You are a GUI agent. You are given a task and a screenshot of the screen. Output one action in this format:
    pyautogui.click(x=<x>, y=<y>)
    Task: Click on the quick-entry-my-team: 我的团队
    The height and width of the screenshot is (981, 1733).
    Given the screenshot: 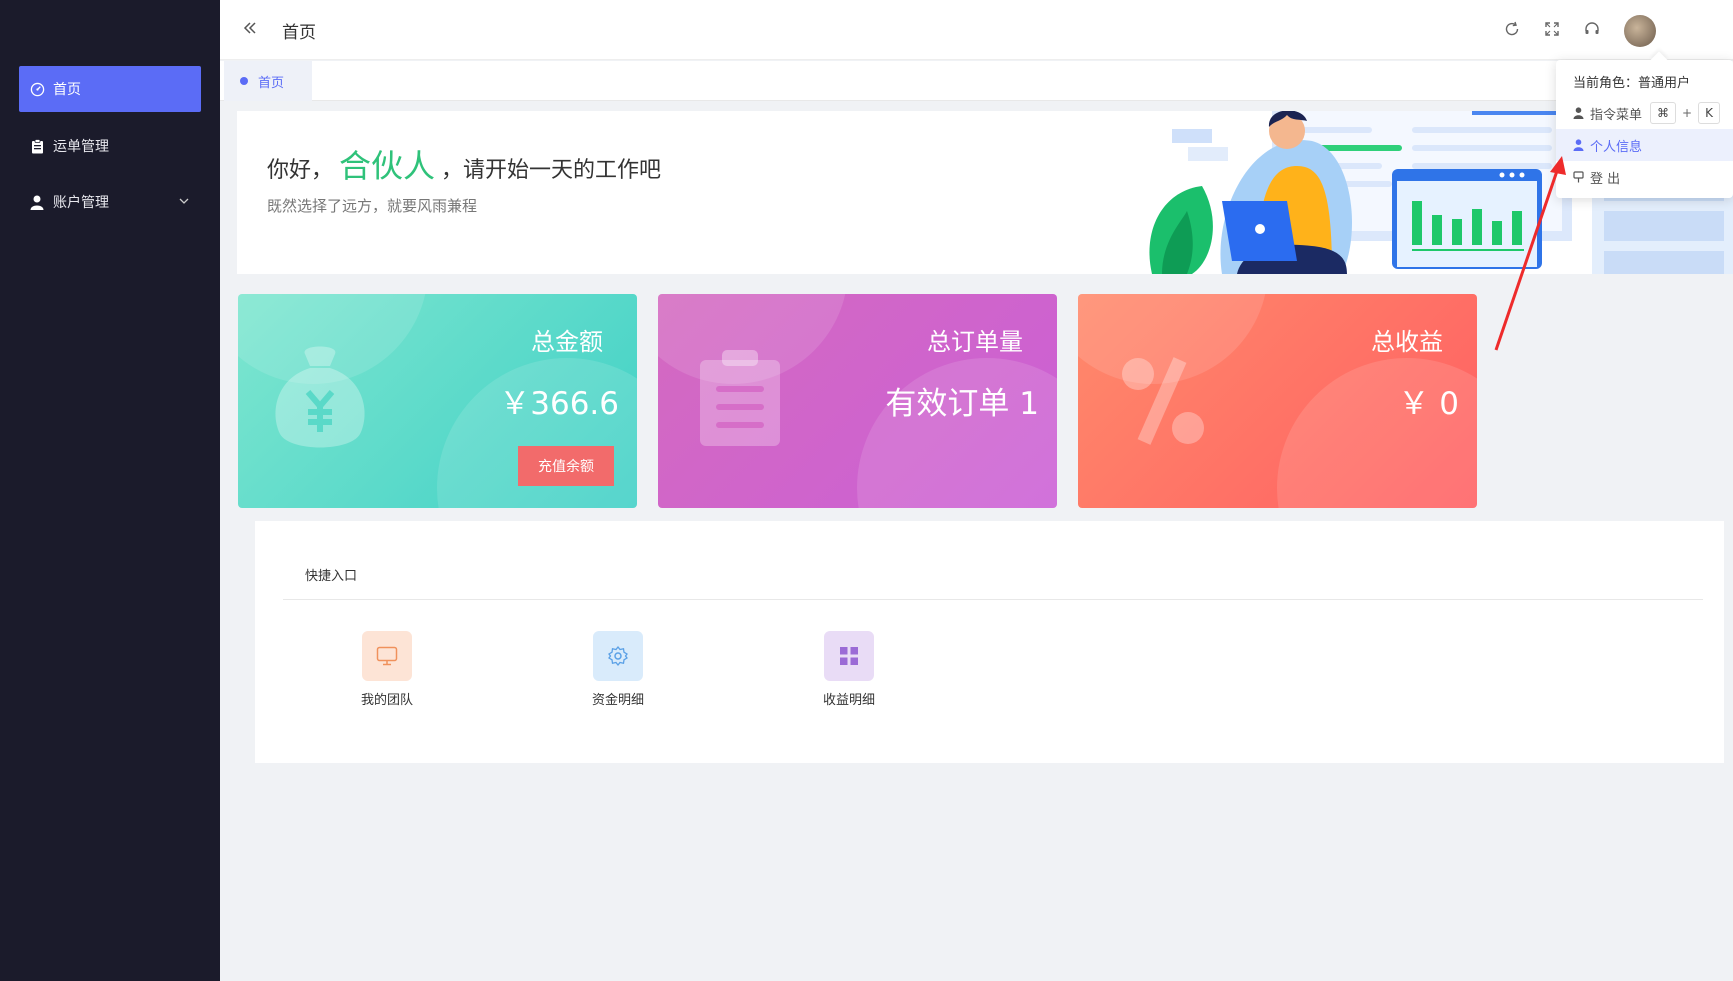 What is the action you would take?
    pyautogui.click(x=387, y=669)
    